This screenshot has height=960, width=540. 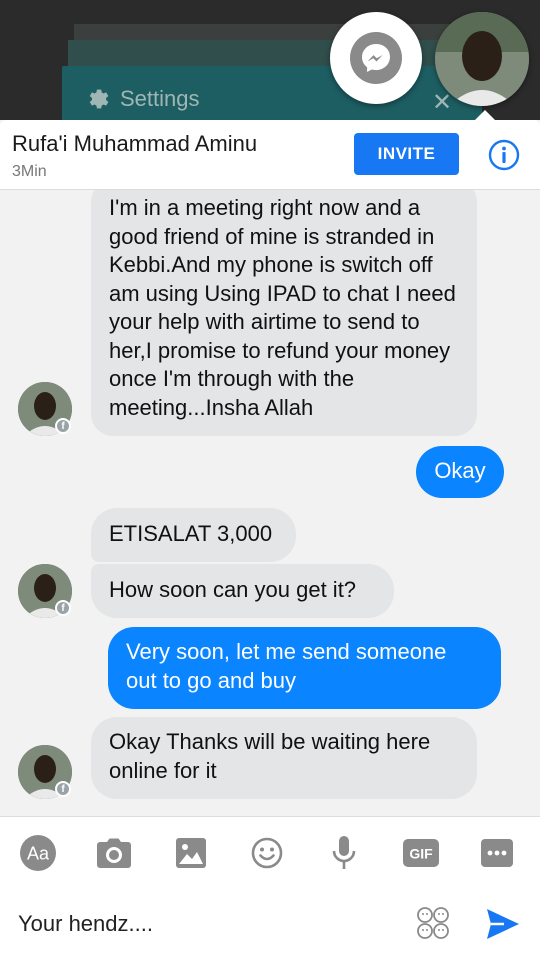 I want to click on messenger-logo-icon, so click(x=376, y=58).